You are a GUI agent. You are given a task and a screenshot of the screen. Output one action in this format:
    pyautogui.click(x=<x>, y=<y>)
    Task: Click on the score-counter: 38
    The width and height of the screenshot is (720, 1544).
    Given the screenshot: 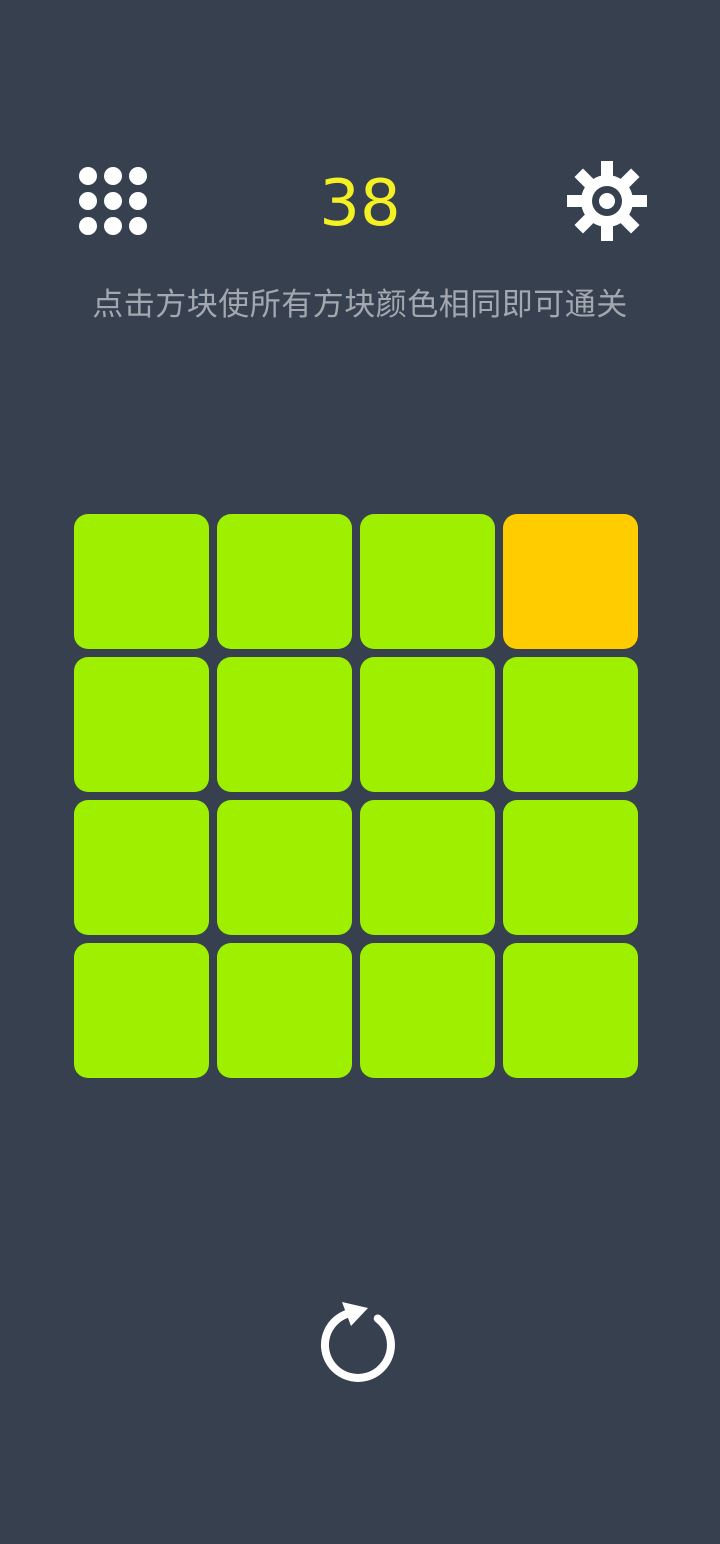 What is the action you would take?
    pyautogui.click(x=360, y=204)
    